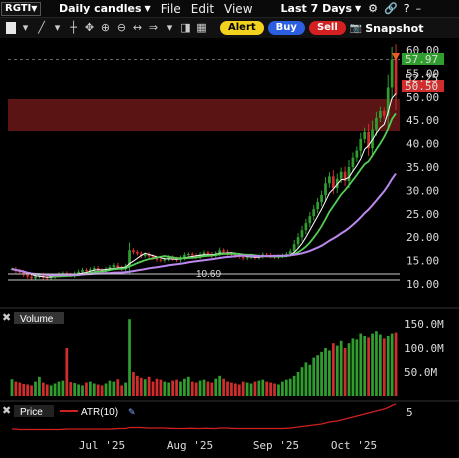 The width and height of the screenshot is (459, 458). Describe the element at coordinates (391, 8) in the screenshot. I see `link-icon: 🔗` at that location.